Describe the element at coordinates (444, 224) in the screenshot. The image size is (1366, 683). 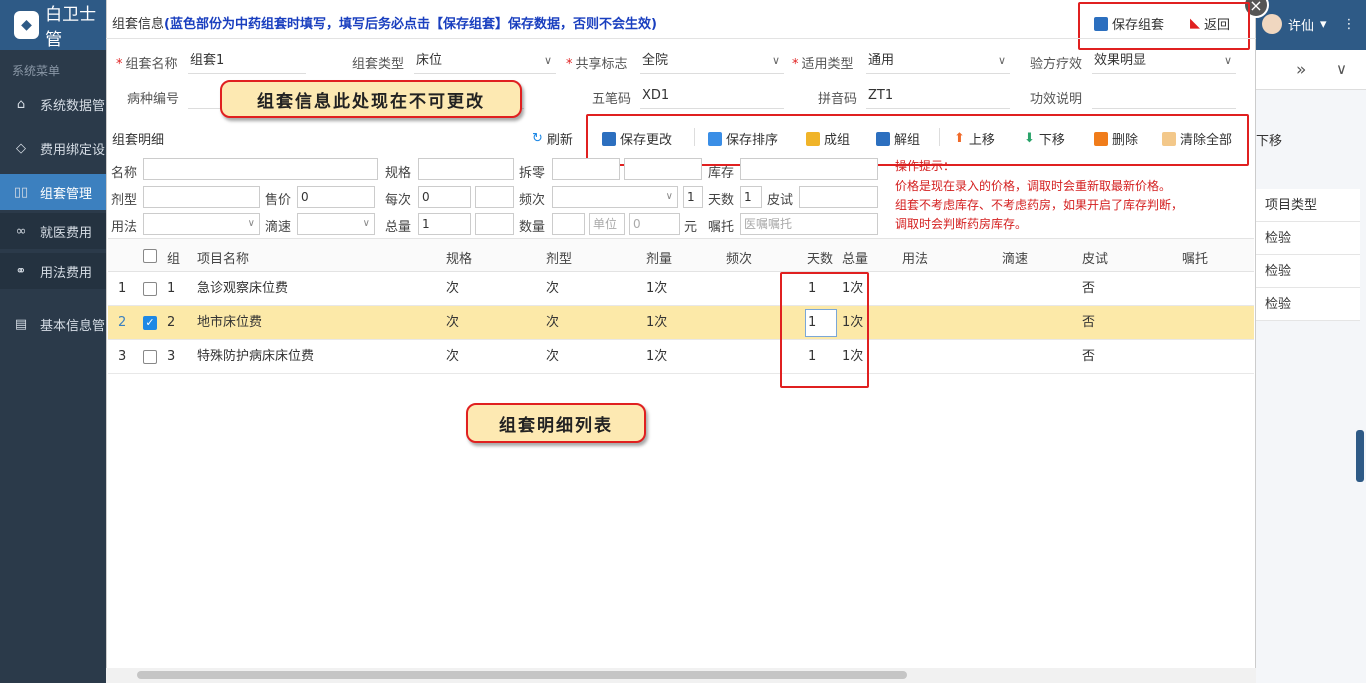
I see `total-input: 1` at that location.